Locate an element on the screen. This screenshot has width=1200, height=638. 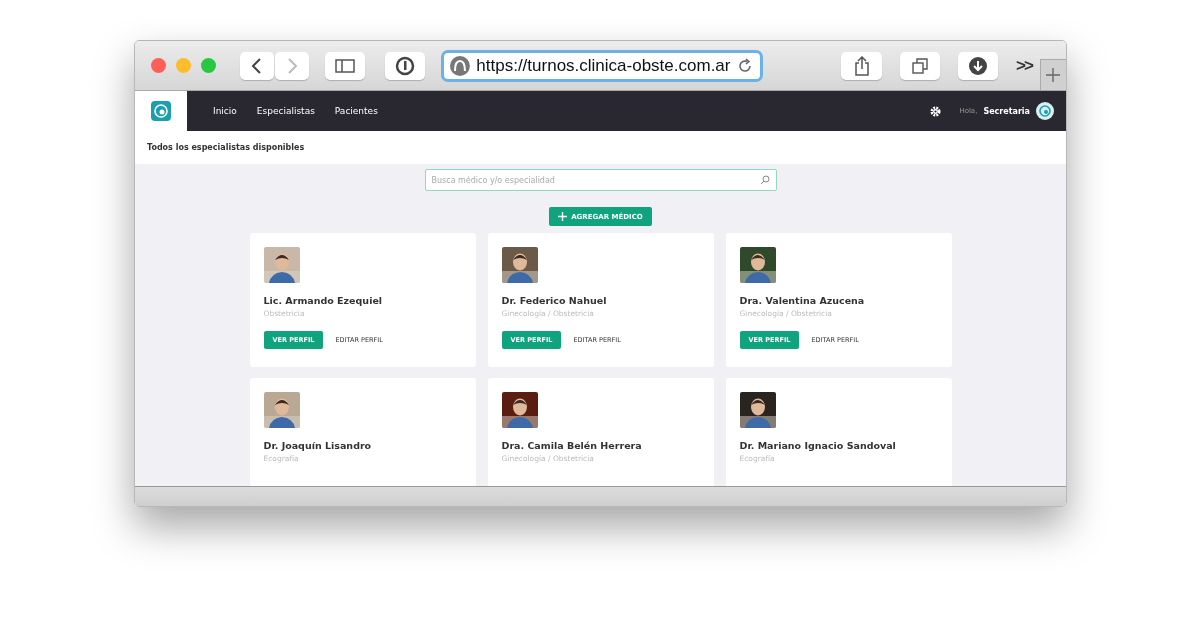
more-button: >> is located at coordinates (1024, 65).